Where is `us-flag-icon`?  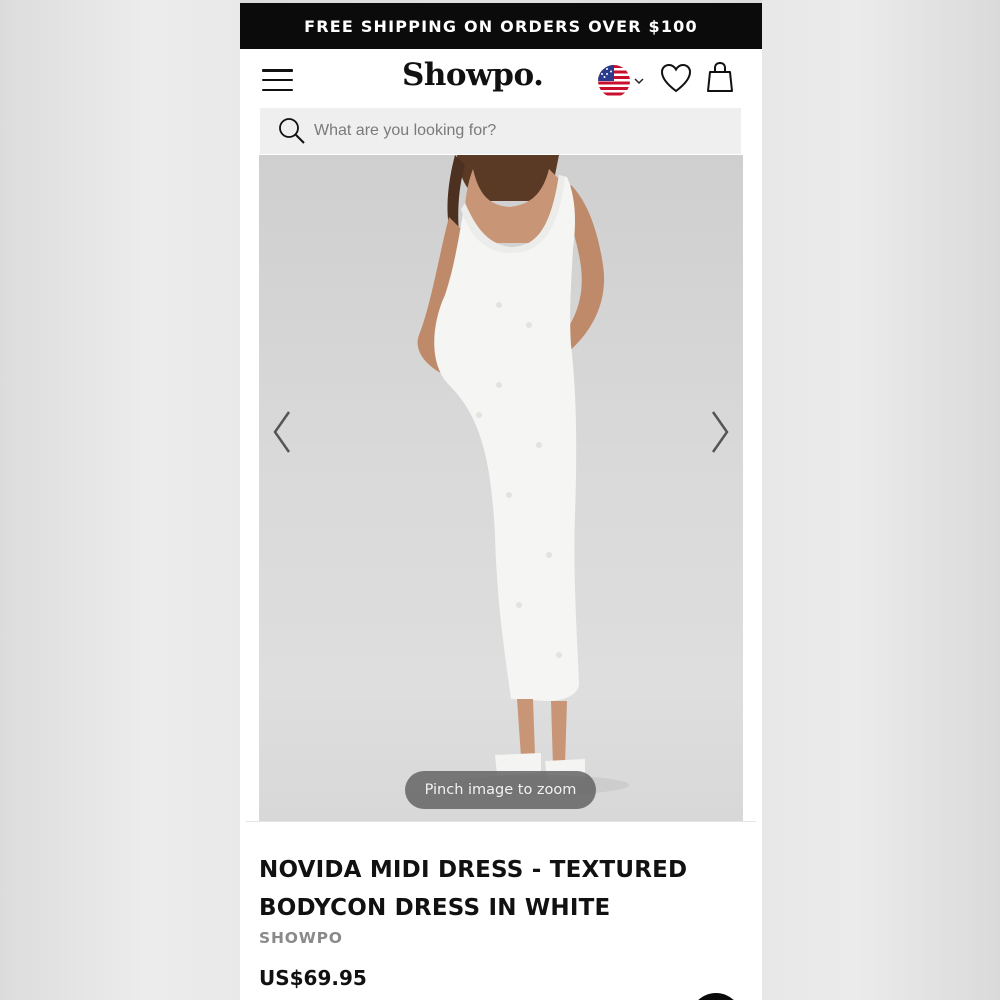 us-flag-icon is located at coordinates (614, 81).